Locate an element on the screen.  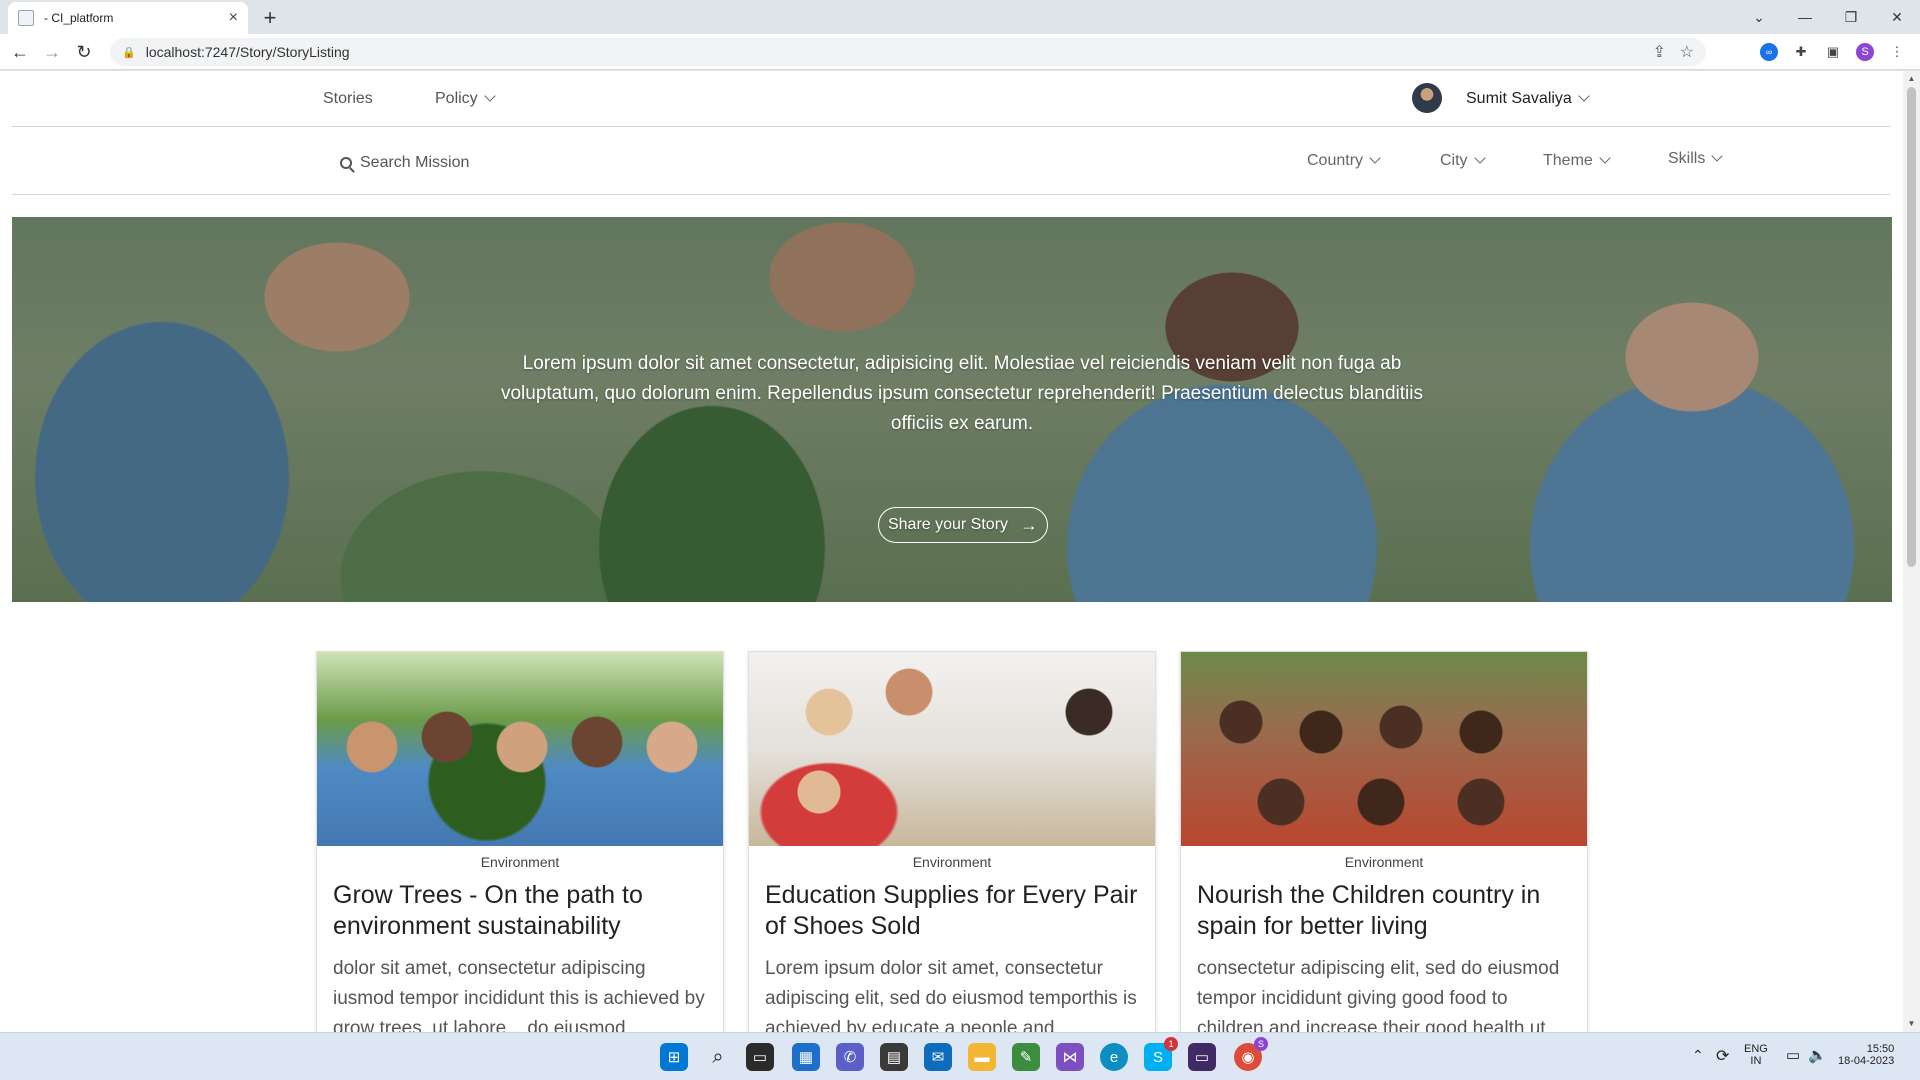
lock-icon: 🔒 is located at coordinates (129, 52).